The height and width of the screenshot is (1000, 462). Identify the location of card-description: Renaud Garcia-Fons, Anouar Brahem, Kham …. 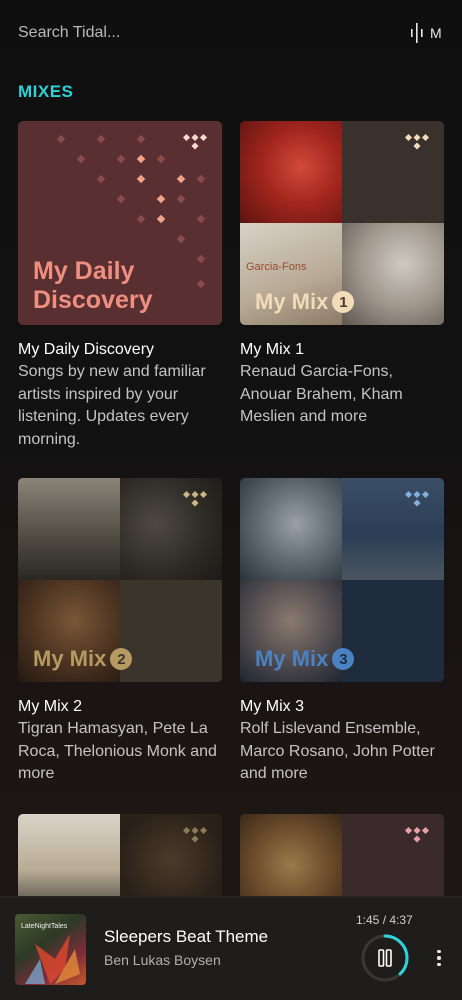
(321, 394).